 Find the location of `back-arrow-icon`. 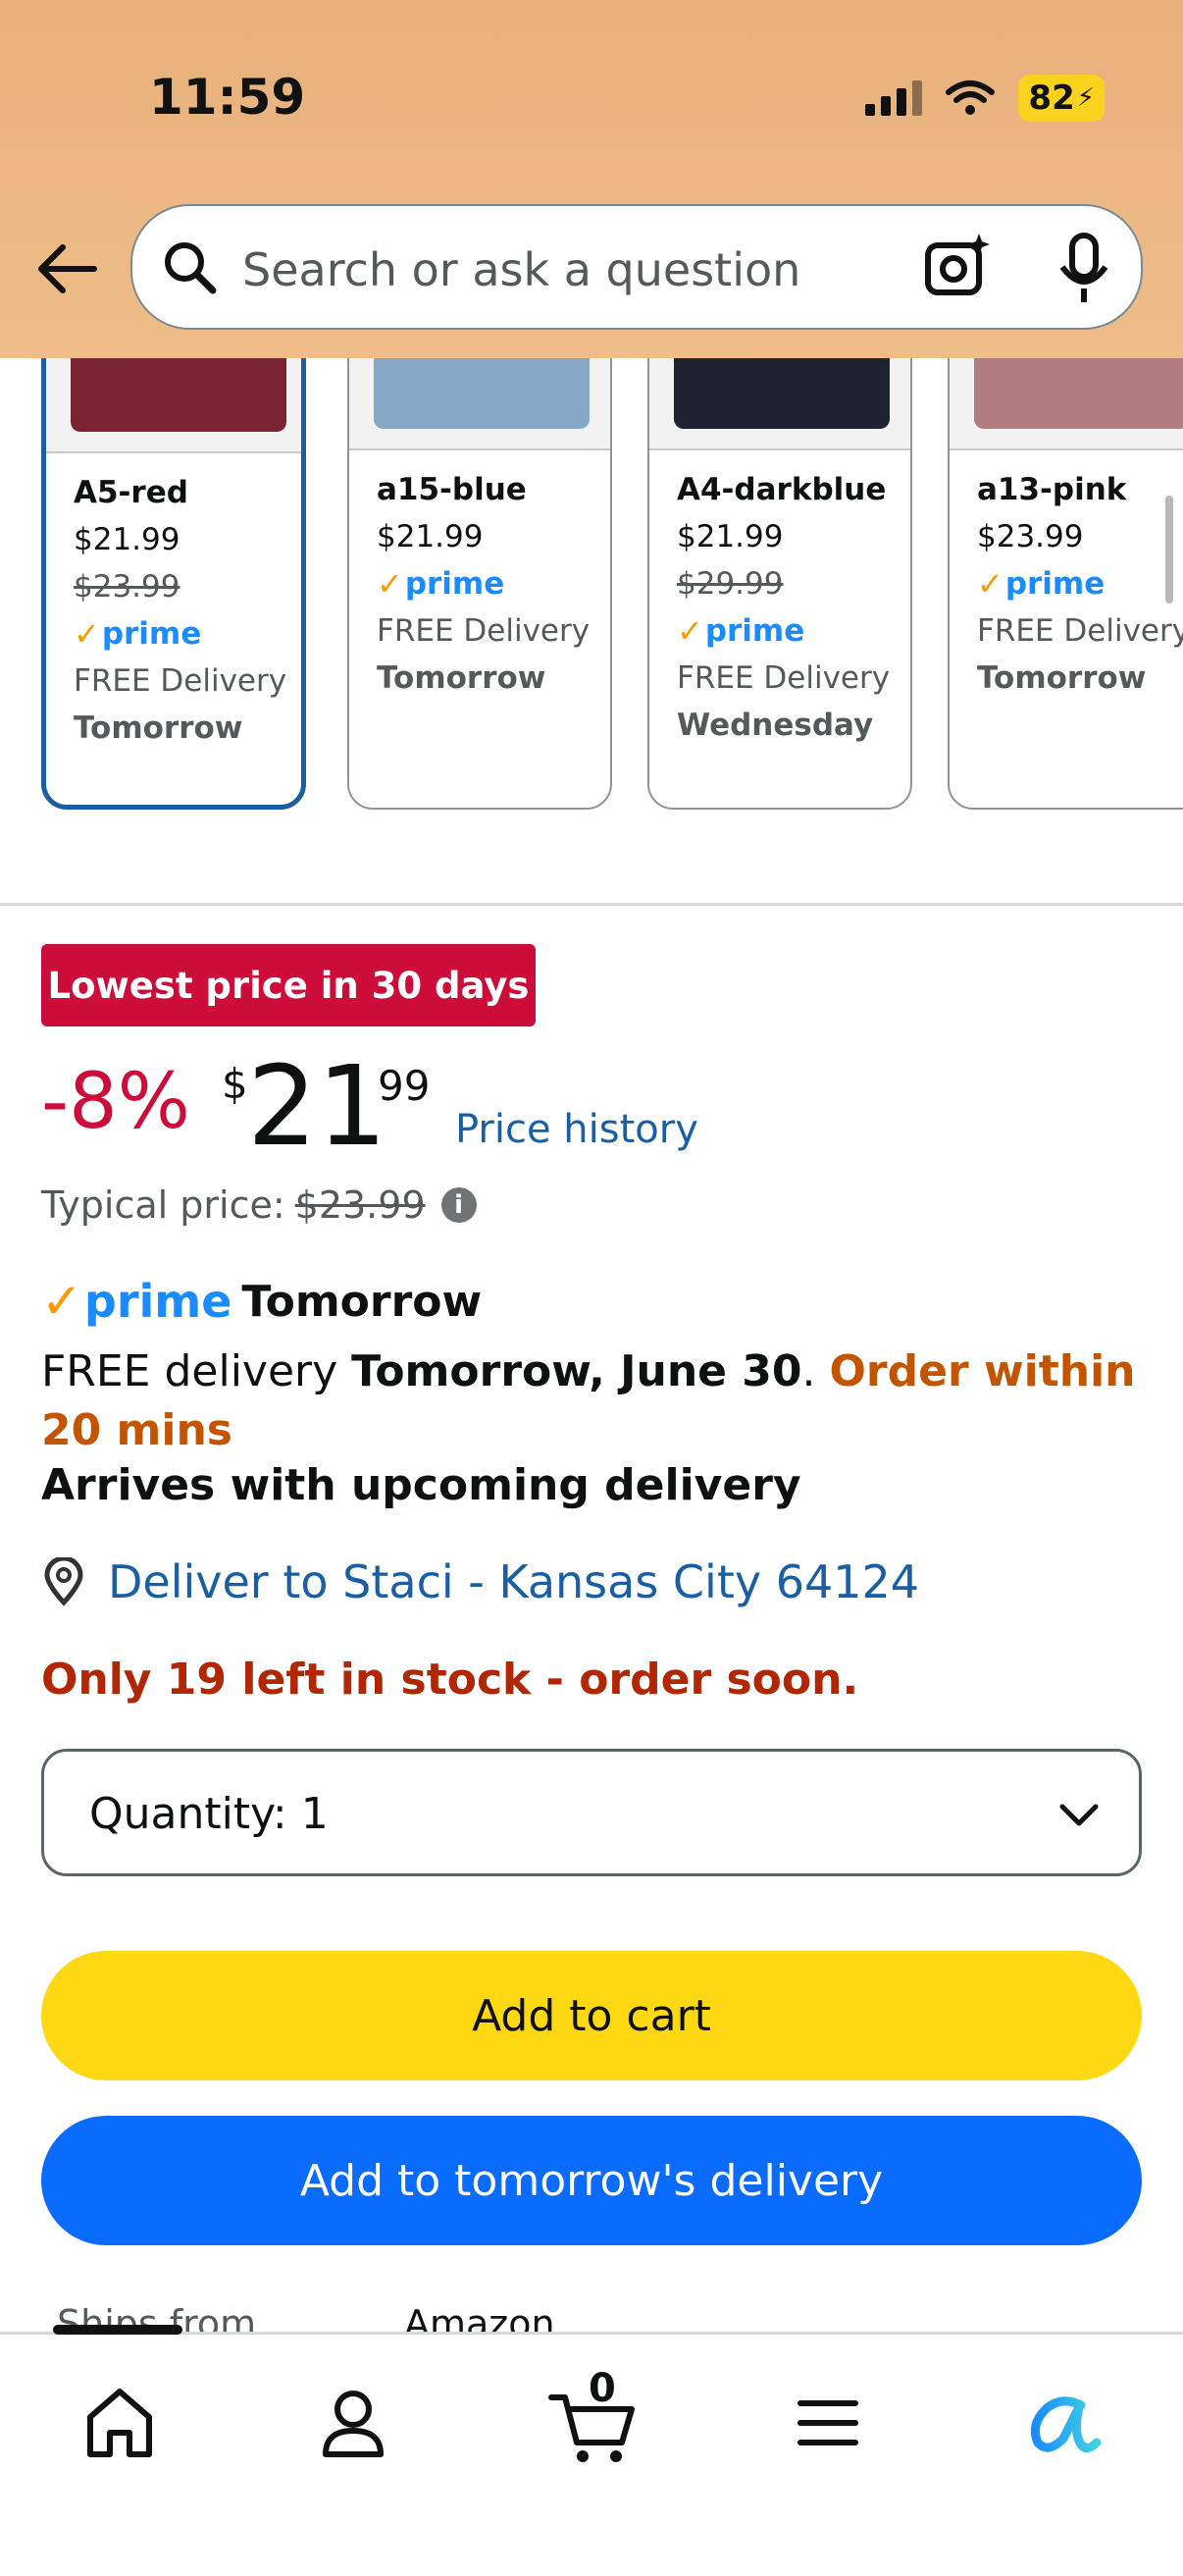

back-arrow-icon is located at coordinates (67, 268).